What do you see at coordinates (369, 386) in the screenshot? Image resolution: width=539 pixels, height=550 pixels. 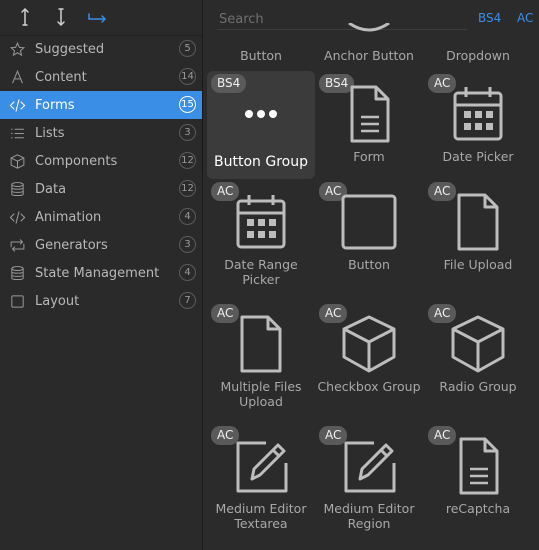 I see `component-label: Checkbox Group` at bounding box center [369, 386].